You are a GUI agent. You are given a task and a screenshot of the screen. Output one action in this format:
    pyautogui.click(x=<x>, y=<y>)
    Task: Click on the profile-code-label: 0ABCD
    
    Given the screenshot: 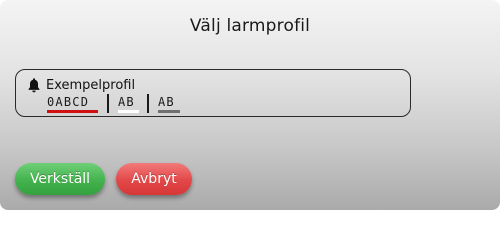 What is the action you would take?
    pyautogui.click(x=68, y=102)
    